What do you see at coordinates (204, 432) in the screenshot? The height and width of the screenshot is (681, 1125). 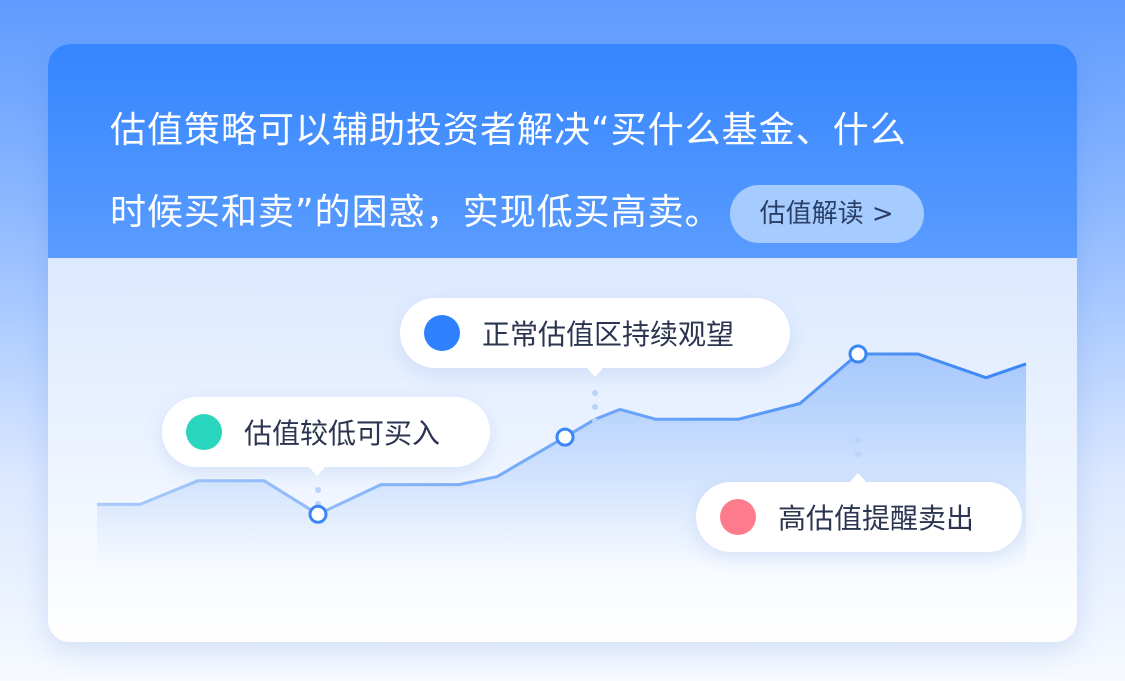 I see `low-valuation-dot` at bounding box center [204, 432].